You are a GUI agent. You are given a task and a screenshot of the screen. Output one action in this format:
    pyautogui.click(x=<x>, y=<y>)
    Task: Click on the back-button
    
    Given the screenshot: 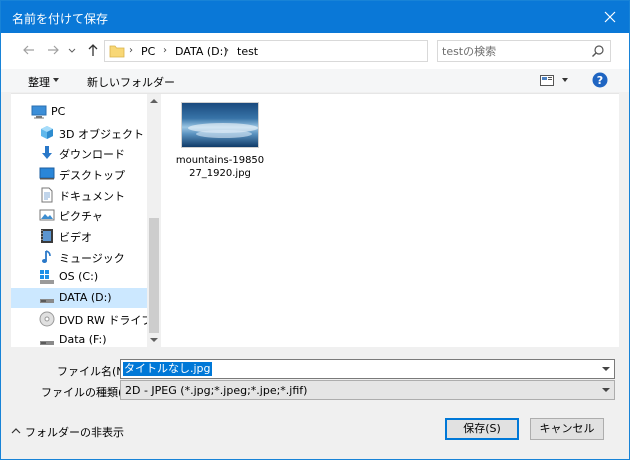 What is the action you would take?
    pyautogui.click(x=30, y=51)
    